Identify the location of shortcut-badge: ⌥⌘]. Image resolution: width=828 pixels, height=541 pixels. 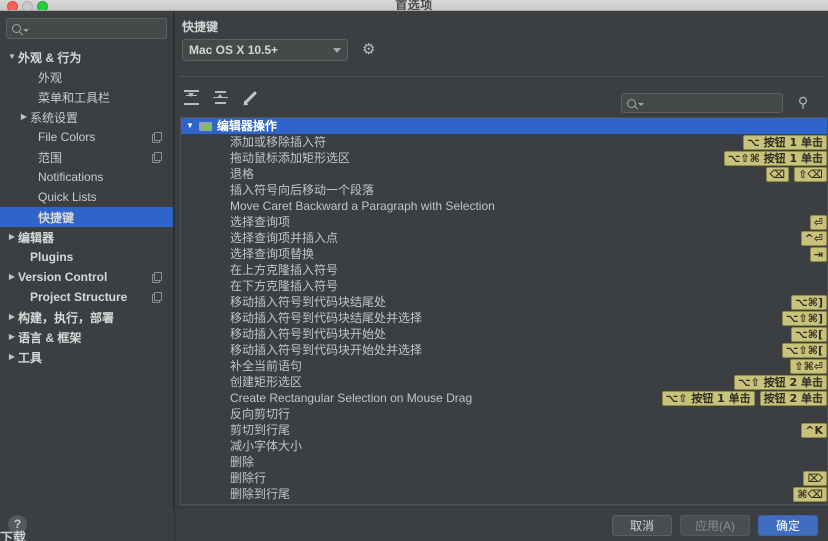
(809, 302).